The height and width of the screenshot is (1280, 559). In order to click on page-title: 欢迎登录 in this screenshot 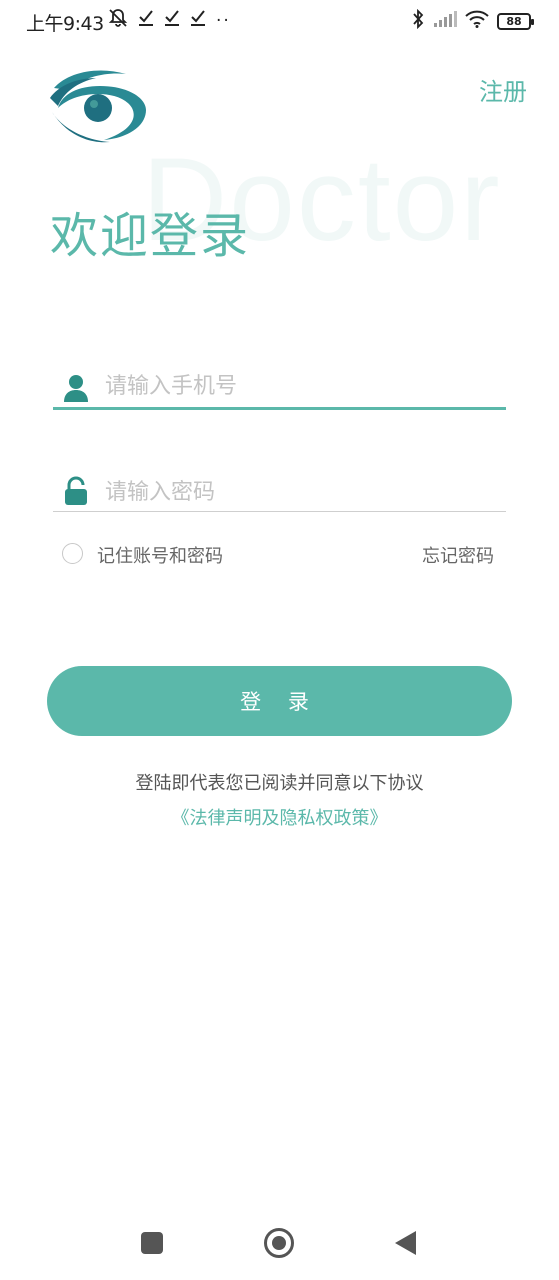, I will do `click(150, 236)`.